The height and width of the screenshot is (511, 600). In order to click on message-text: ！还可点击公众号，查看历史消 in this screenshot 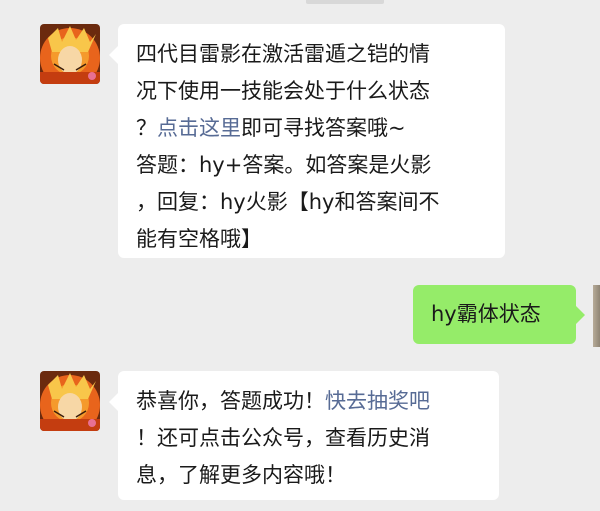, I will do `click(283, 438)`.